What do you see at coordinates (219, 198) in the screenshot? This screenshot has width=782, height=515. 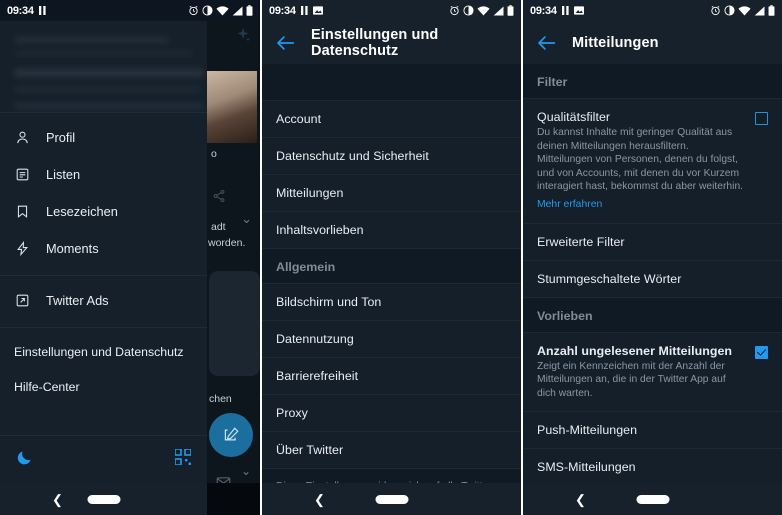 I see `share-icon` at bounding box center [219, 198].